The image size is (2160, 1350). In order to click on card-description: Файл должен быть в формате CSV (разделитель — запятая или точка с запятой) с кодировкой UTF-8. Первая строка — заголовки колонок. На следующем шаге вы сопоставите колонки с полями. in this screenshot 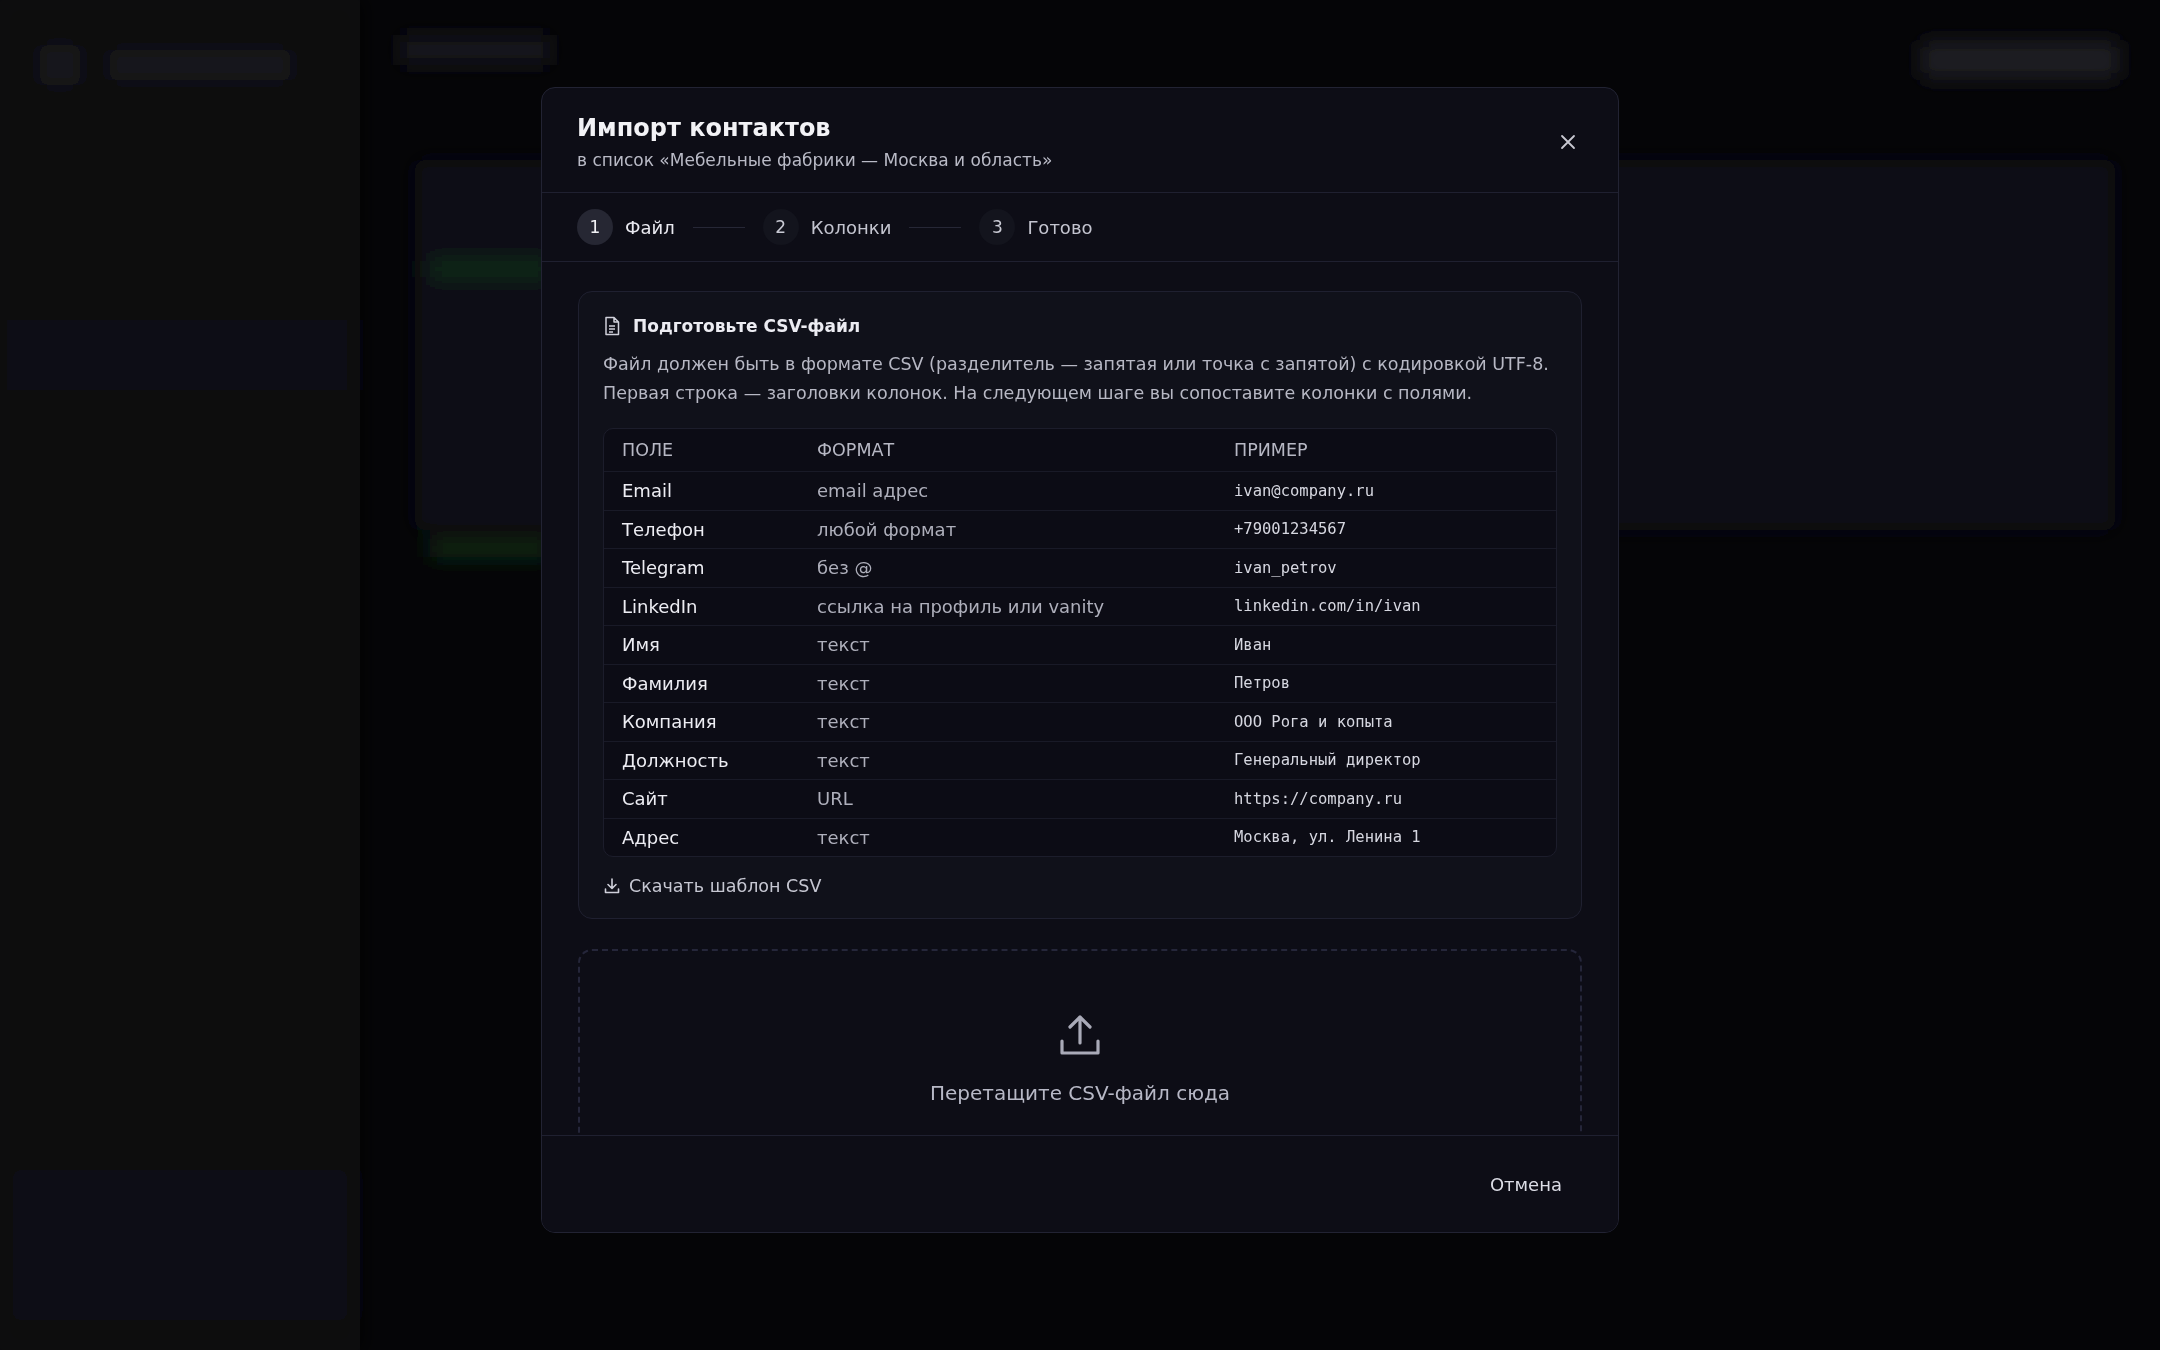, I will do `click(1076, 379)`.